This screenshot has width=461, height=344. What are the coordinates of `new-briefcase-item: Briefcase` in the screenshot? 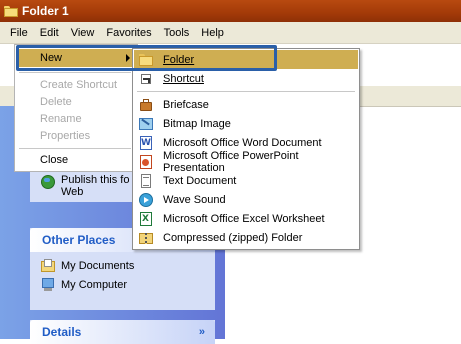 It's located at (246, 104).